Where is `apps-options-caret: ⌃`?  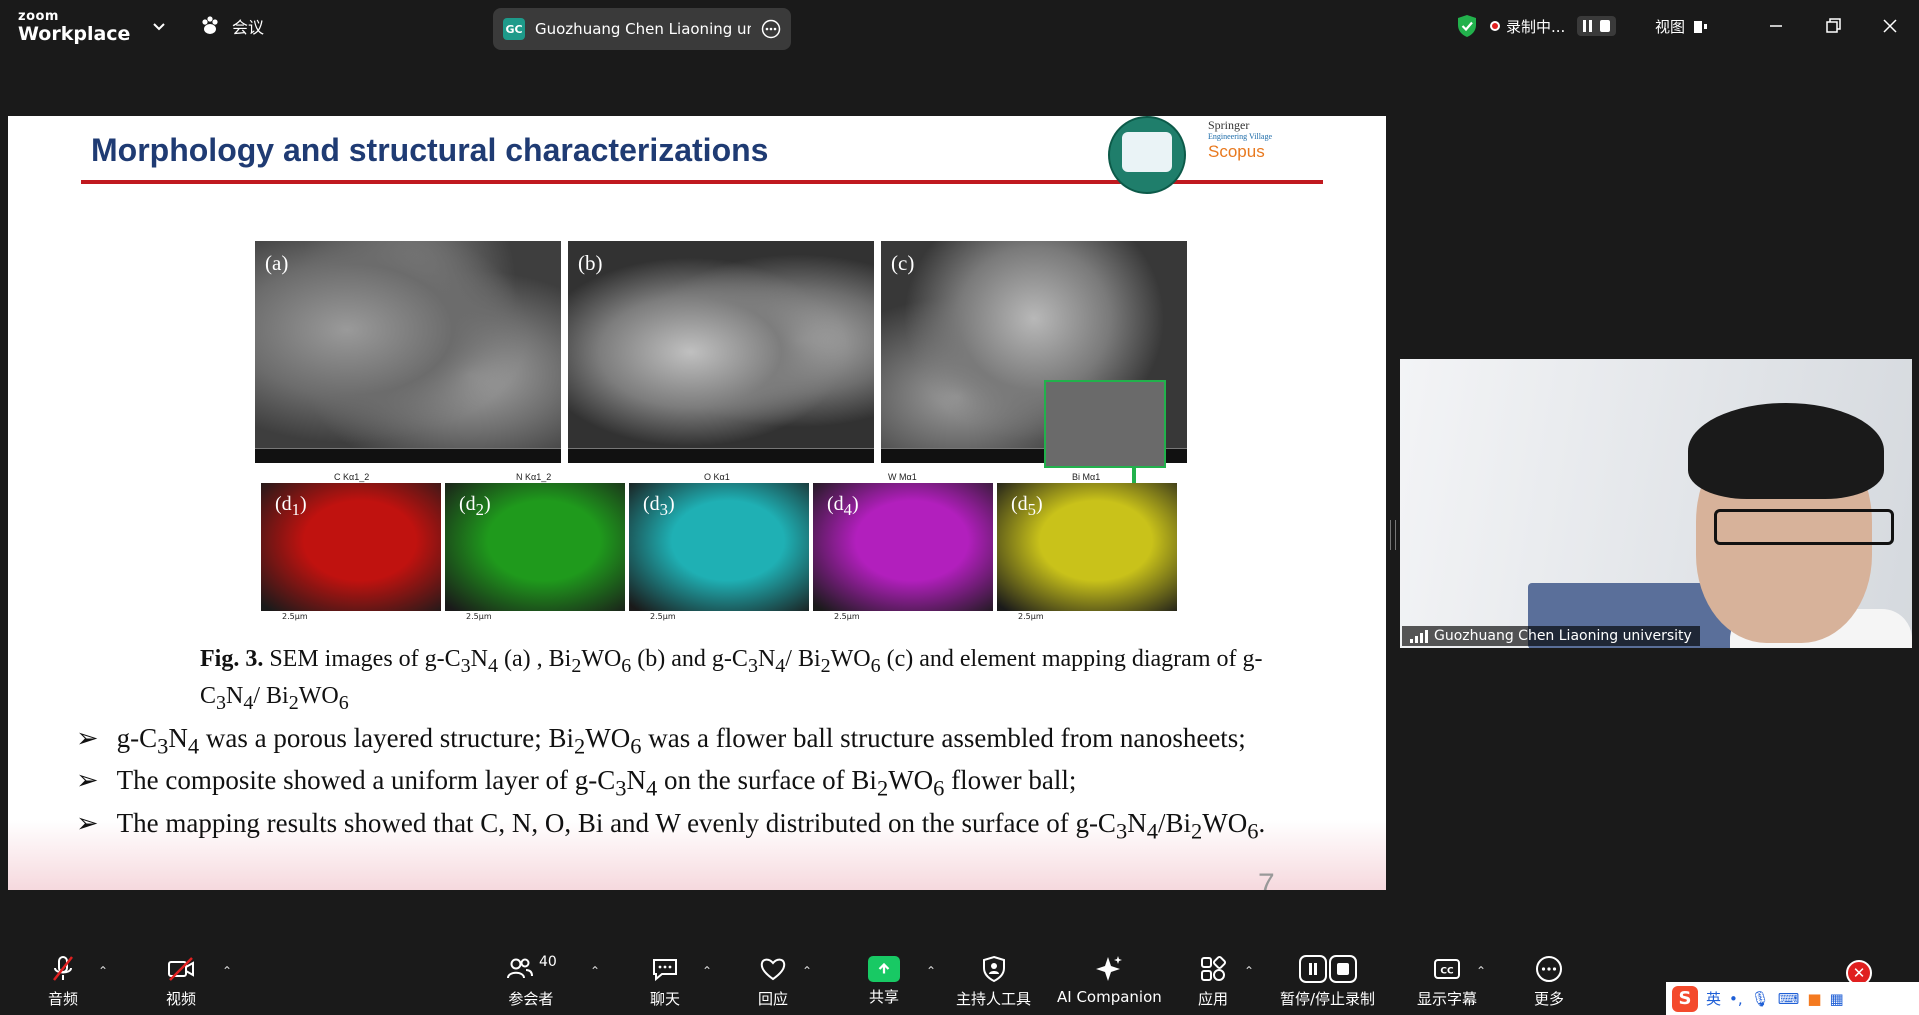
apps-options-caret: ⌃ is located at coordinates (1249, 971).